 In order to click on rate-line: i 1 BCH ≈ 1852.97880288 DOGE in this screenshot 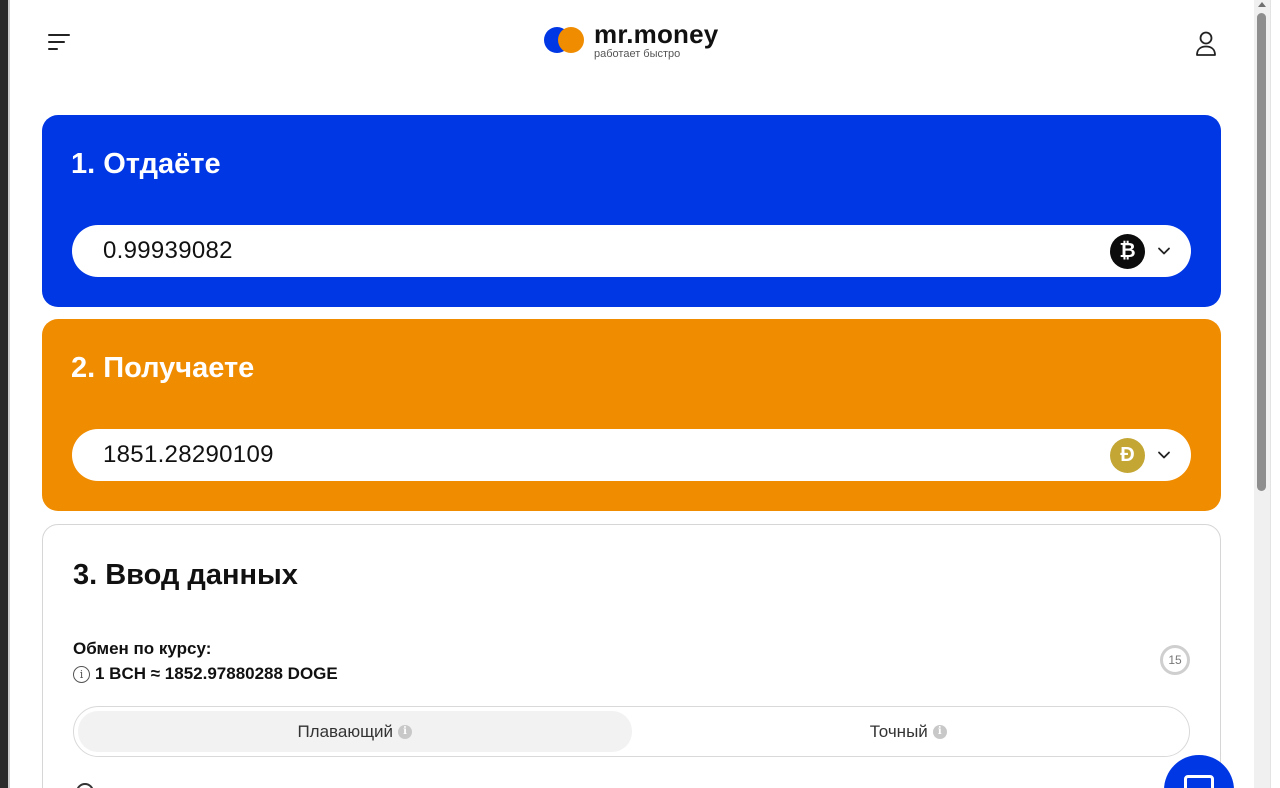, I will do `click(205, 674)`.